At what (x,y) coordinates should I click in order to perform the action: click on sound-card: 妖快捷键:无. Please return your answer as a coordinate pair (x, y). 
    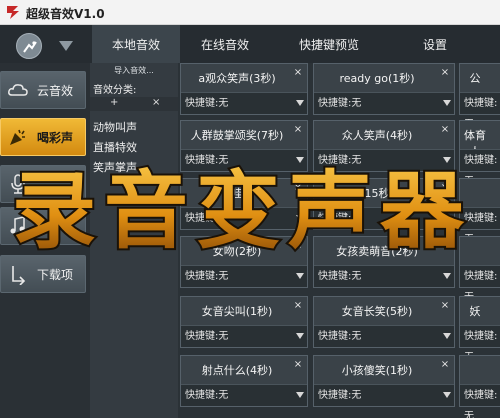
    Looking at the image, I should click on (479, 329).